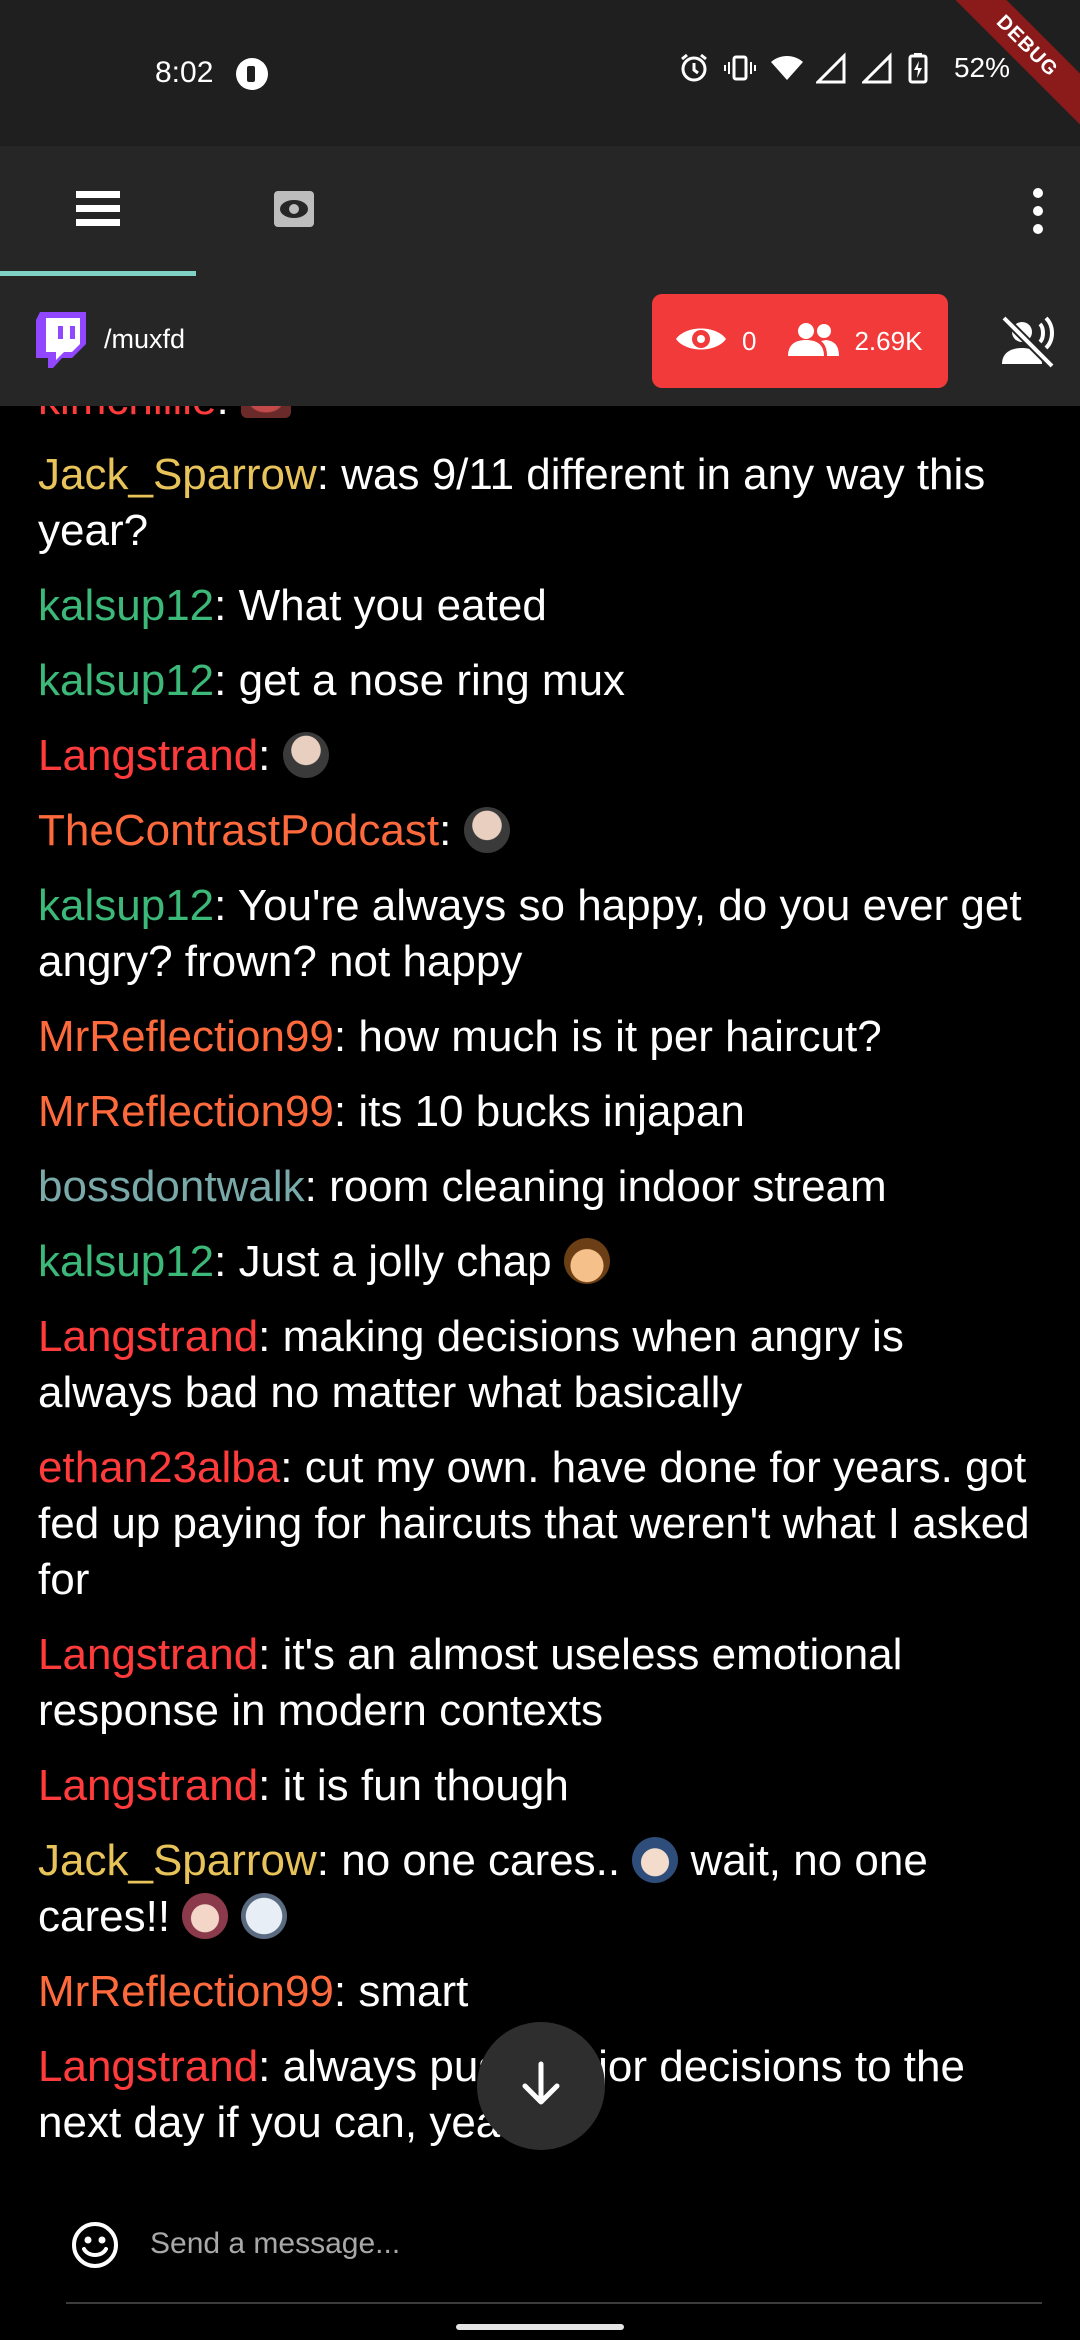  Describe the element at coordinates (595, 2244) in the screenshot. I see `message-input` at that location.